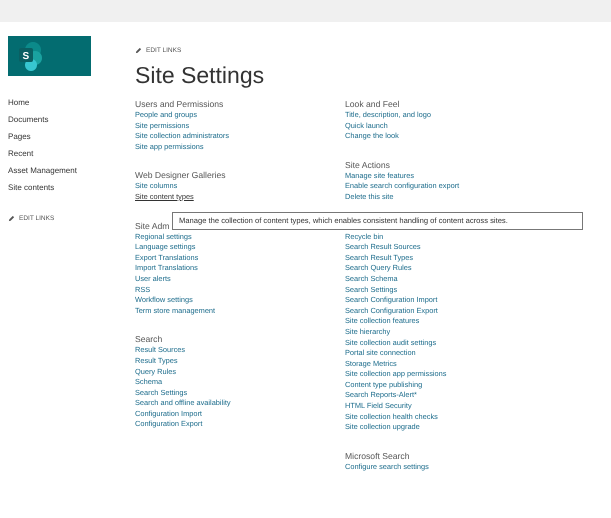 The height and width of the screenshot is (518, 611). What do you see at coordinates (152, 226) in the screenshot?
I see `section-heading: Site Adm` at bounding box center [152, 226].